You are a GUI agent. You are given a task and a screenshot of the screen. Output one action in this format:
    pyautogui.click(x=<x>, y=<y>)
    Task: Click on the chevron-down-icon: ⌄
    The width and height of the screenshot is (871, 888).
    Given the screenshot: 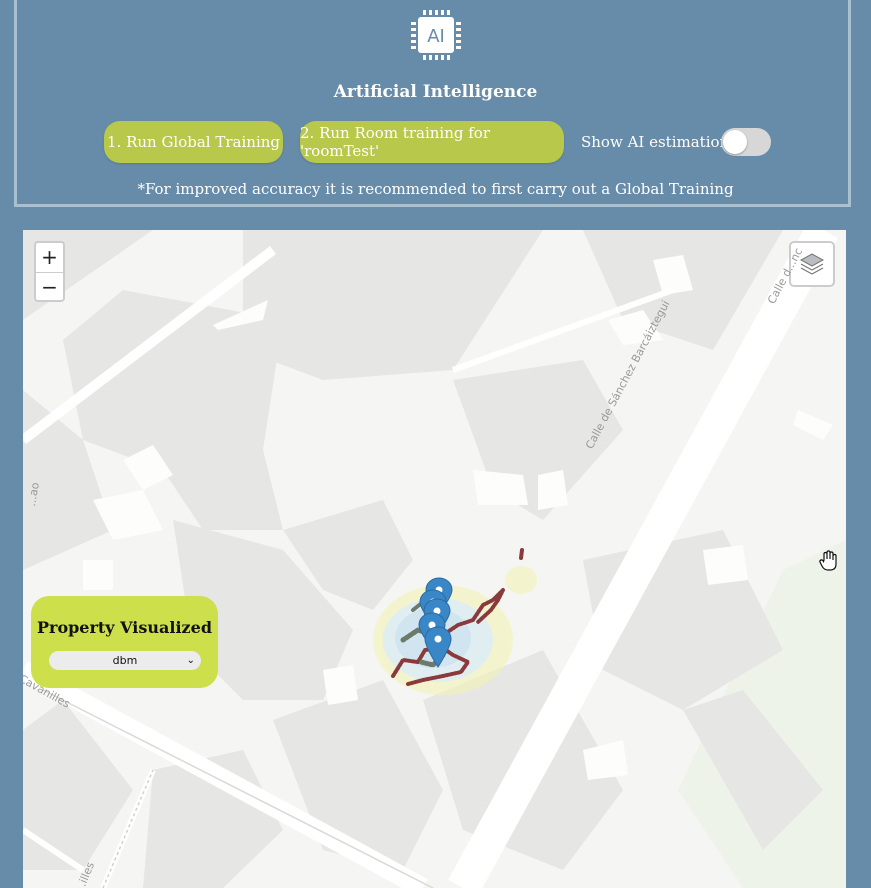 What is the action you would take?
    pyautogui.click(x=190, y=660)
    